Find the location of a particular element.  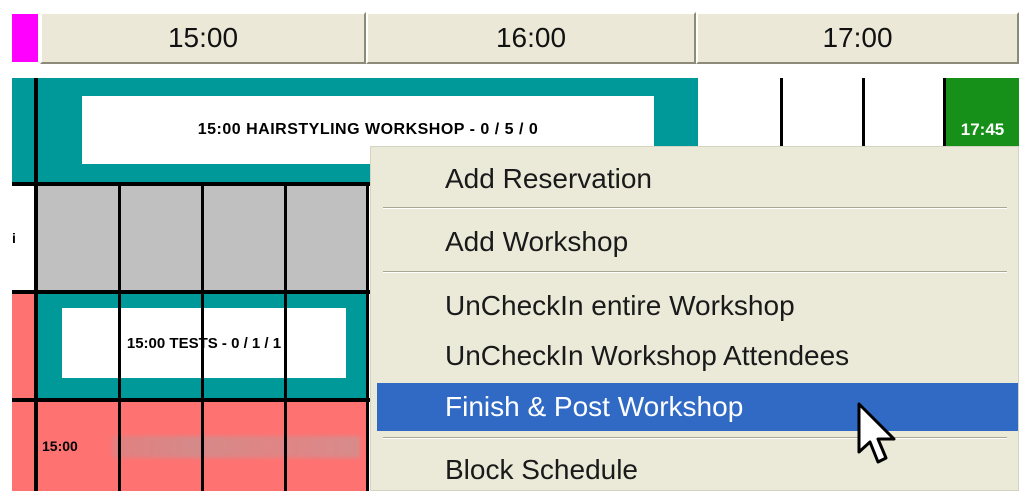

menu-item-finish-post-workshop: Finish & Post Workshop is located at coordinates (697, 407).